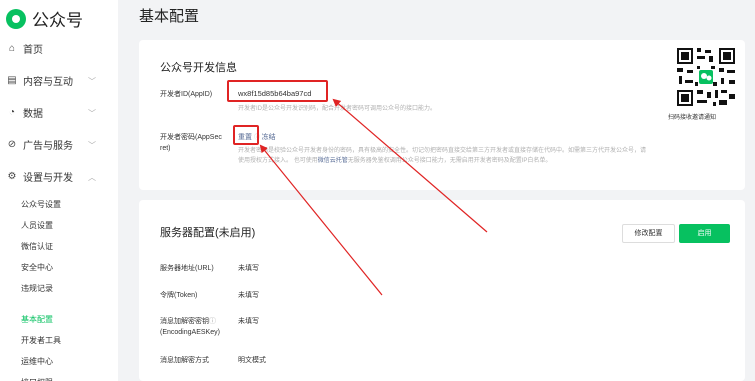 Image resolution: width=755 pixels, height=381 pixels. I want to click on document-icon: ▤, so click(12, 80).